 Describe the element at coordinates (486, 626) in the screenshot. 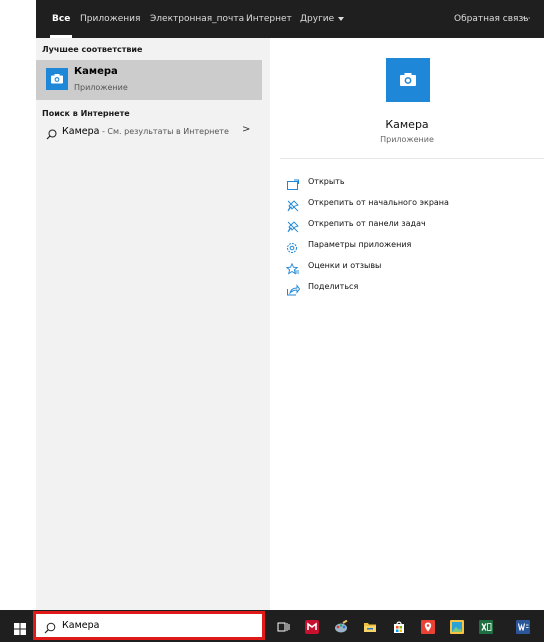

I see `excel-icon` at that location.